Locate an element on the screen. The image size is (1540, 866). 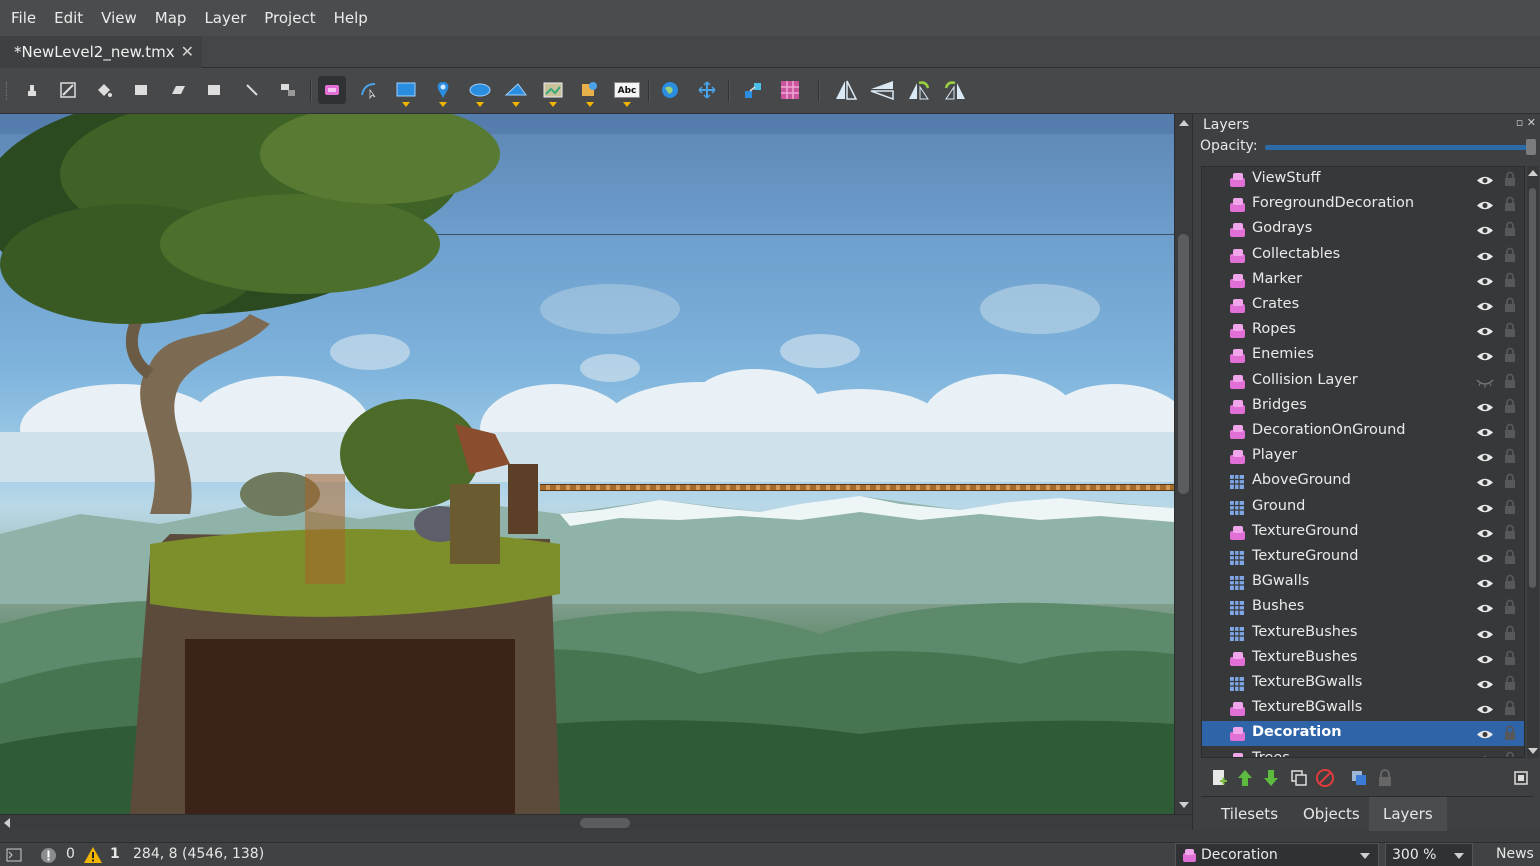
current-layer-select: Decoration is located at coordinates (1277, 854).